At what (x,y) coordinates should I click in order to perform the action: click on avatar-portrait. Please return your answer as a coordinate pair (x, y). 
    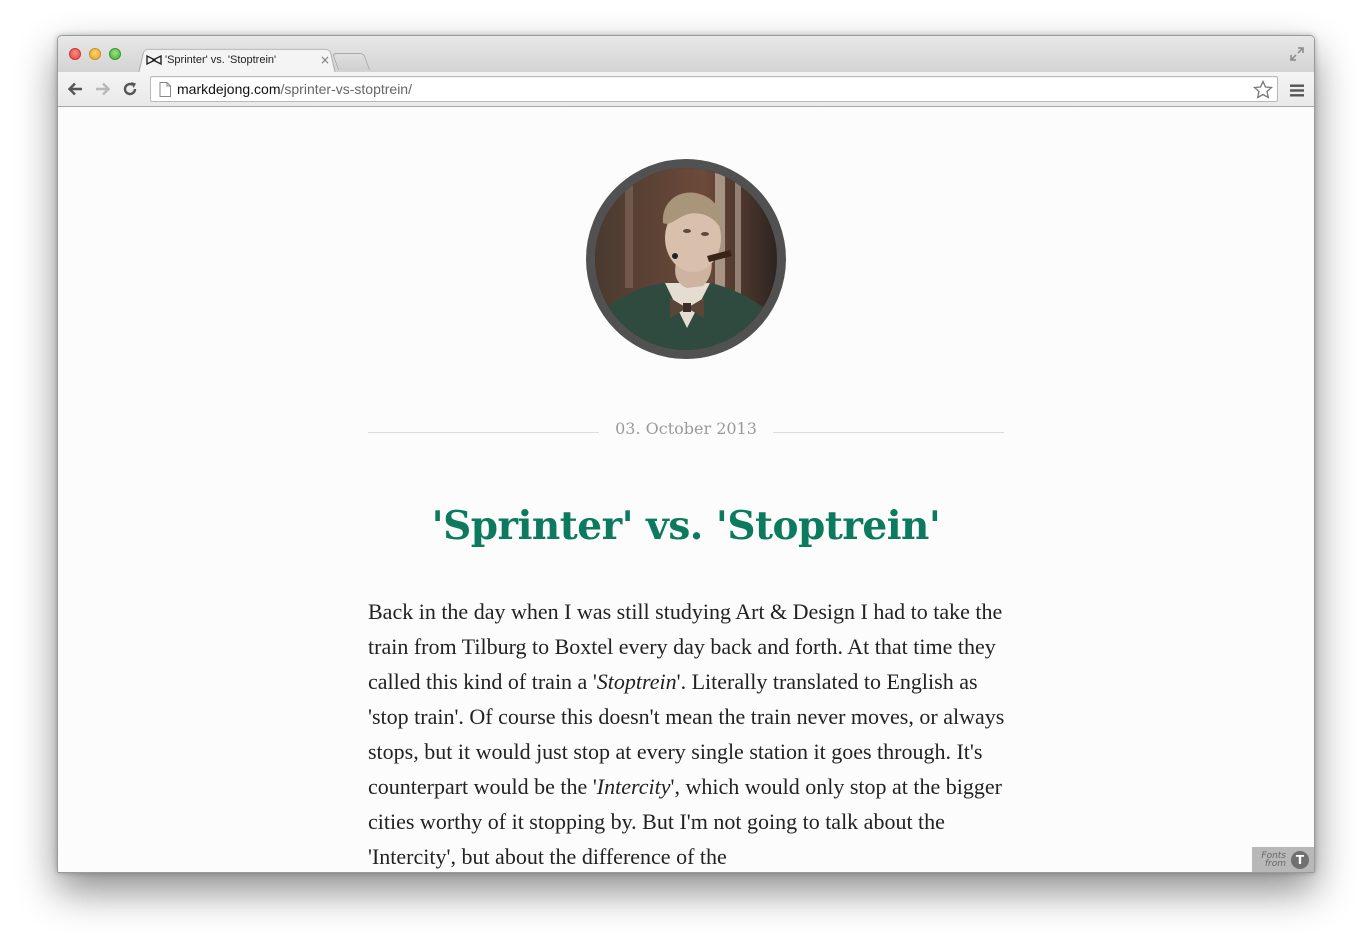
    Looking at the image, I should click on (686, 259).